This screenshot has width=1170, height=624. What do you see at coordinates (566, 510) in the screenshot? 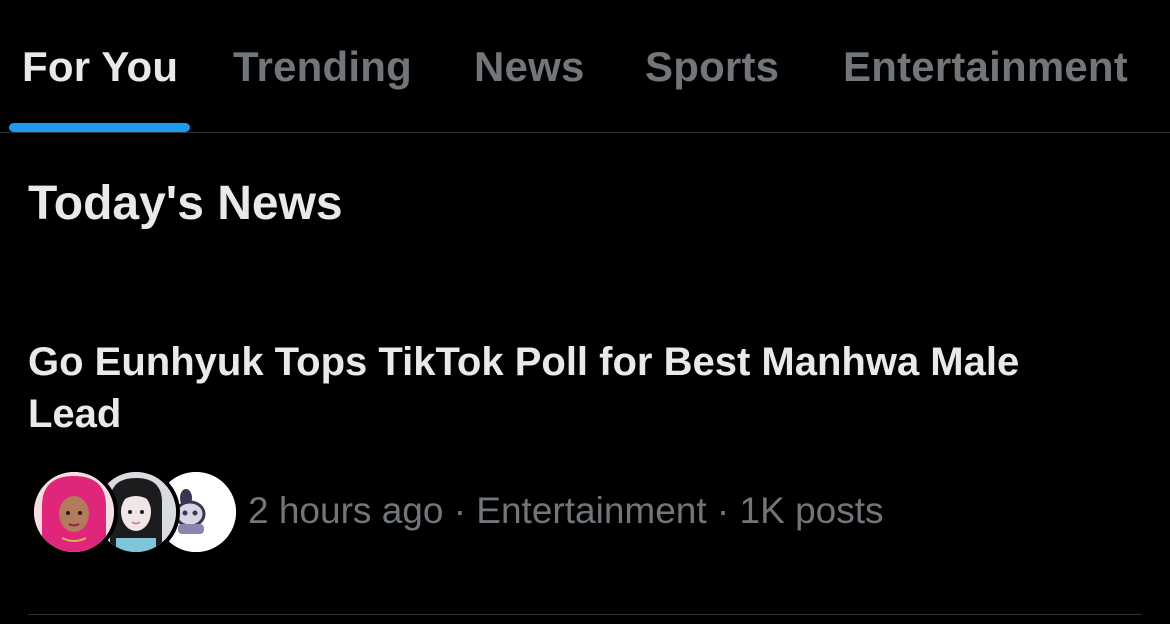
I see `news-meta: 2 hours ago · Entertainment · 1K posts` at bounding box center [566, 510].